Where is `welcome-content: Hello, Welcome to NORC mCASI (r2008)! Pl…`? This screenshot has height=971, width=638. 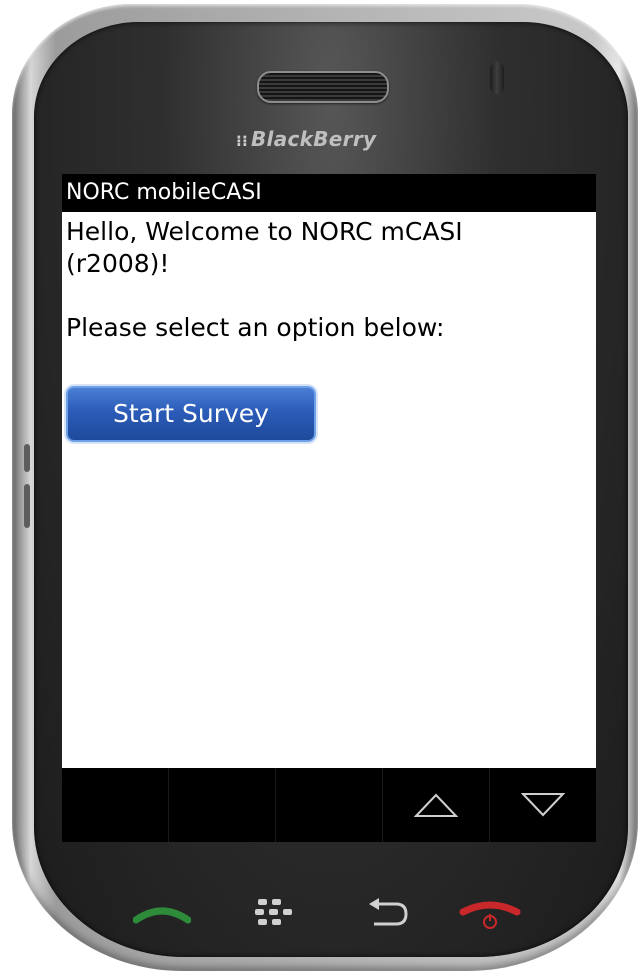 welcome-content: Hello, Welcome to NORC mCASI (r2008)! Pl… is located at coordinates (329, 278).